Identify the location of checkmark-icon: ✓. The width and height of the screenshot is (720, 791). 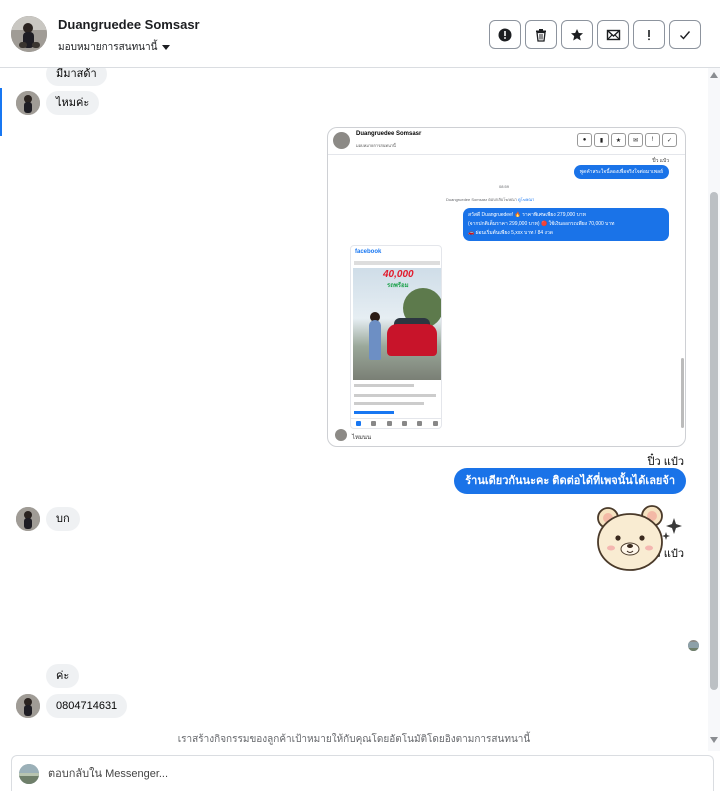
(669, 140).